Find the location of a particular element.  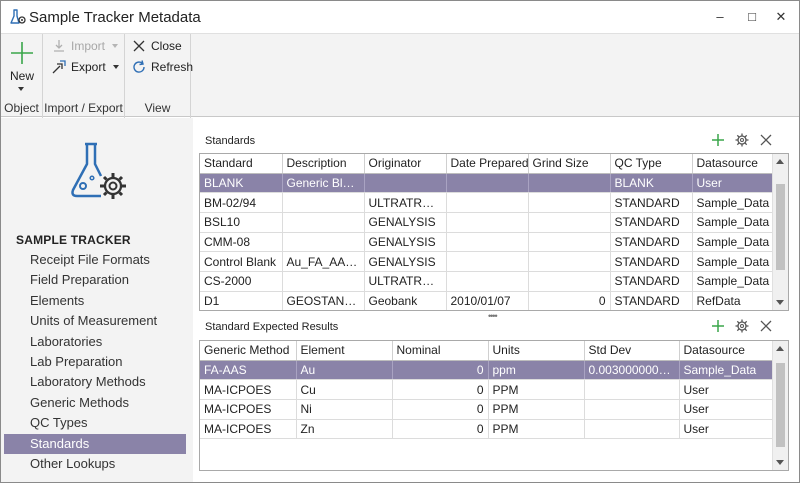

add-standard-icon is located at coordinates (718, 140).